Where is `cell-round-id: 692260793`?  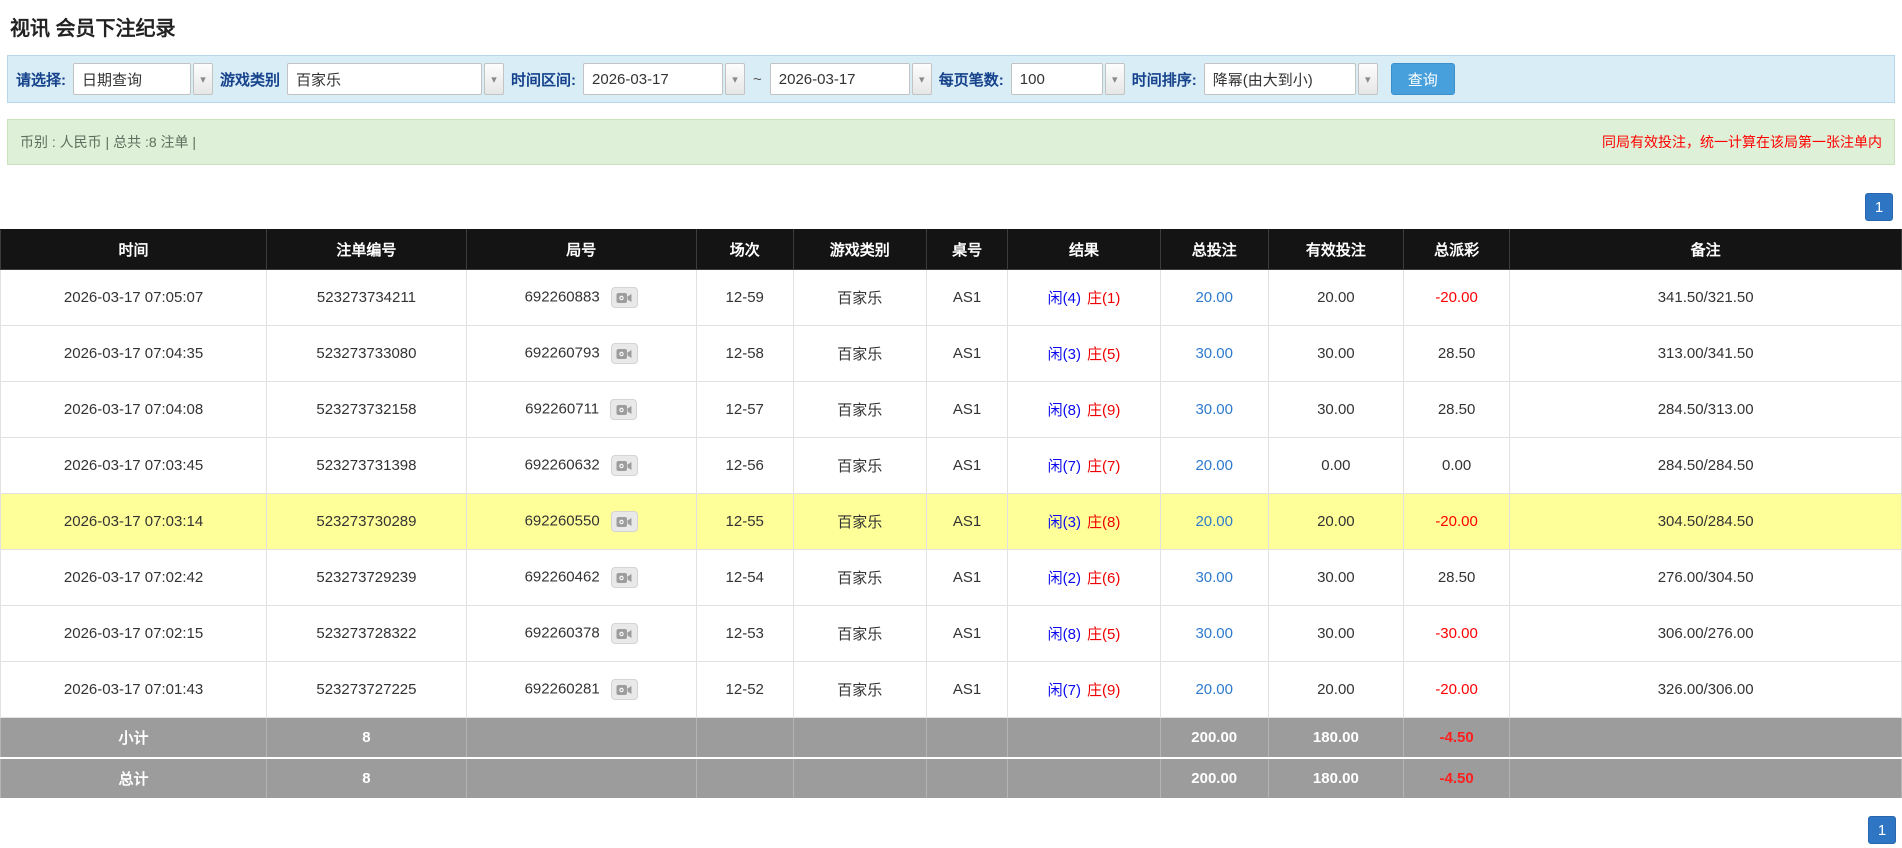
cell-round-id: 692260793 is located at coordinates (581, 353).